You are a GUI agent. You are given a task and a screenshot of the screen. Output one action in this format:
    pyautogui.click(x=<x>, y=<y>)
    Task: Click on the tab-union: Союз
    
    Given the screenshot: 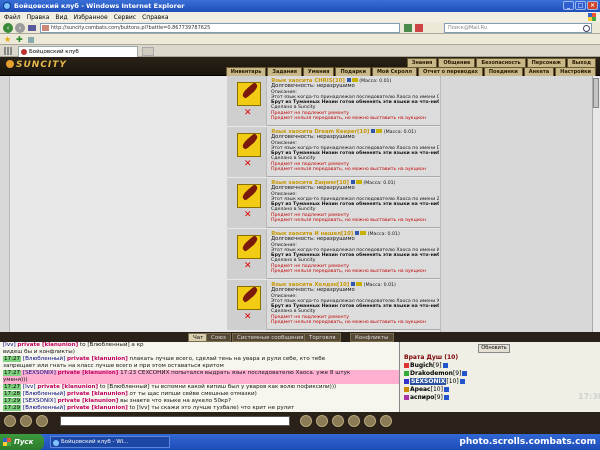 What is the action you would take?
    pyautogui.click(x=218, y=337)
    